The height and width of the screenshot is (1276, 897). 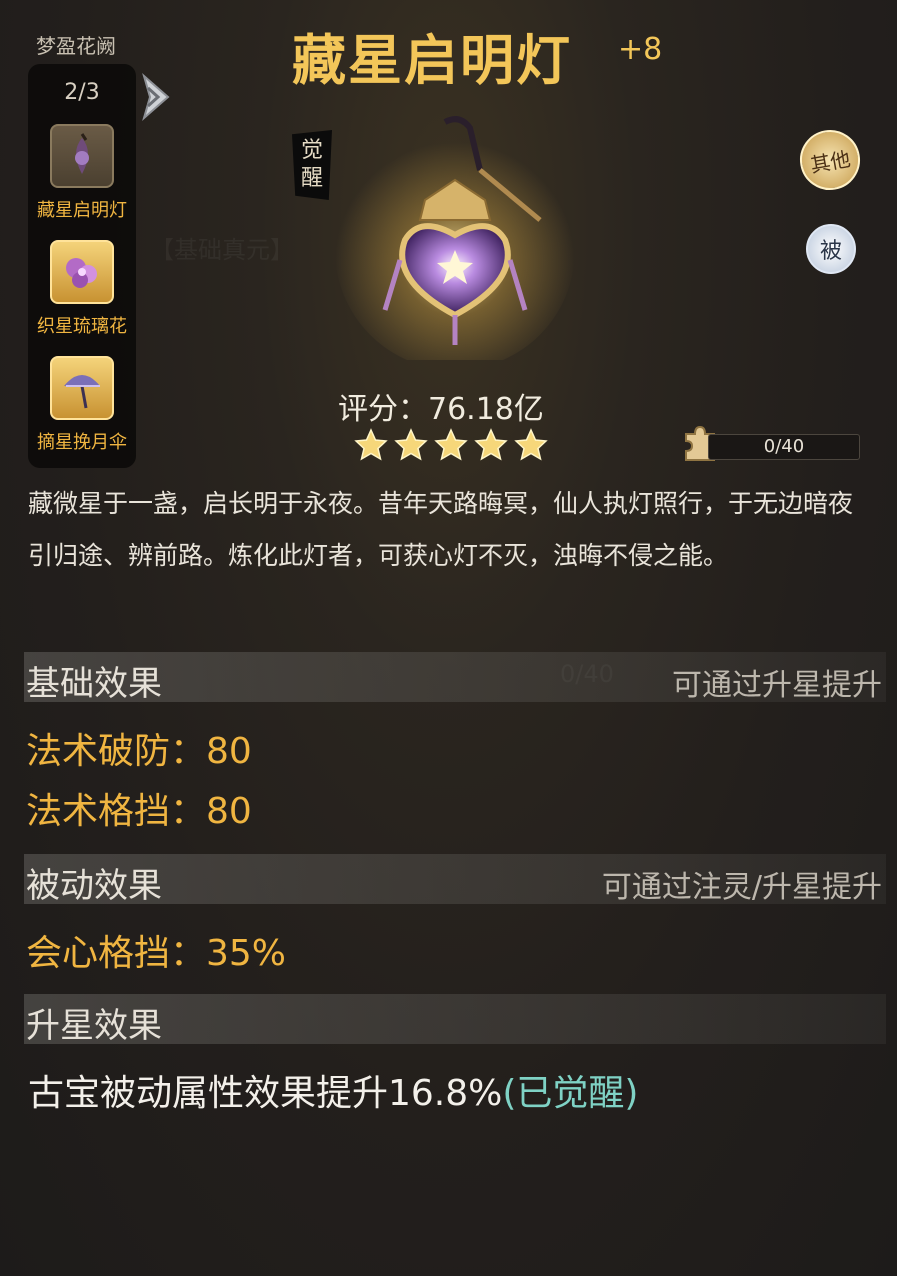 I want to click on expand-arrow-icon, so click(x=156, y=97).